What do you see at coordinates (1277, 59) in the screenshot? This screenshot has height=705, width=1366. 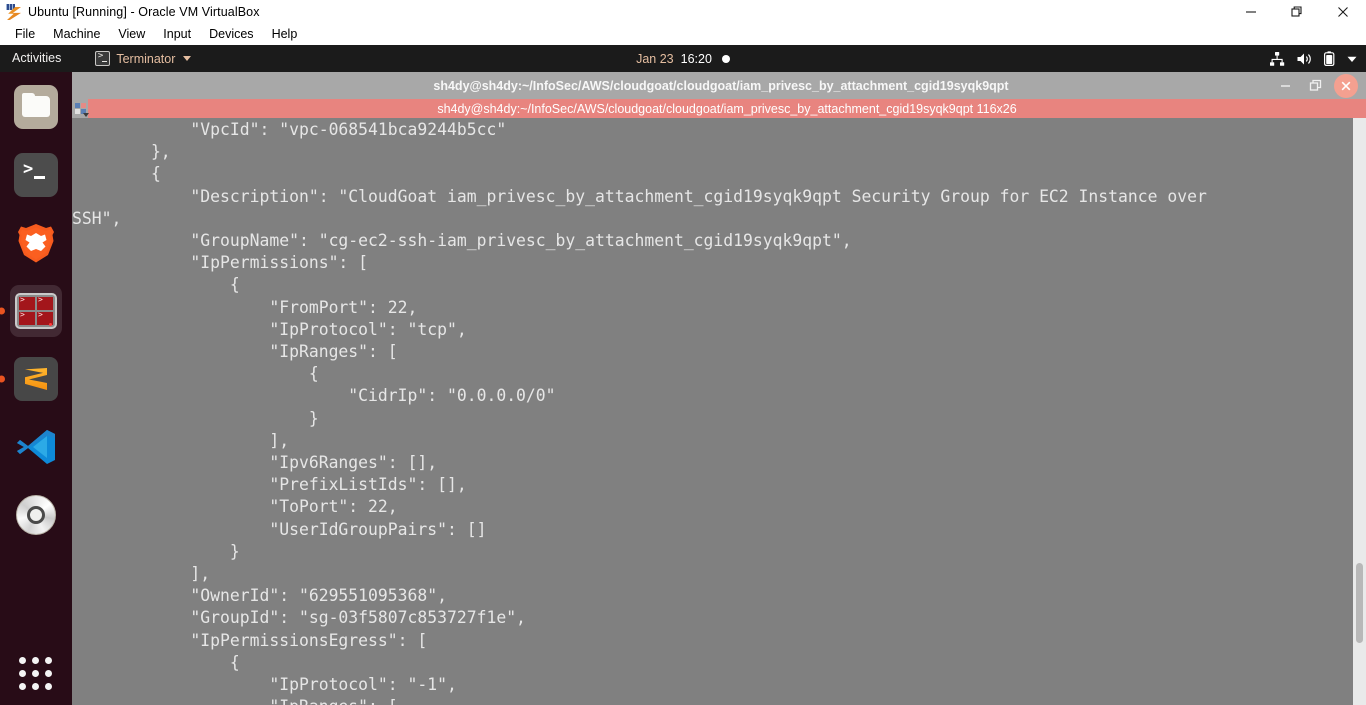 I see `network-icon` at bounding box center [1277, 59].